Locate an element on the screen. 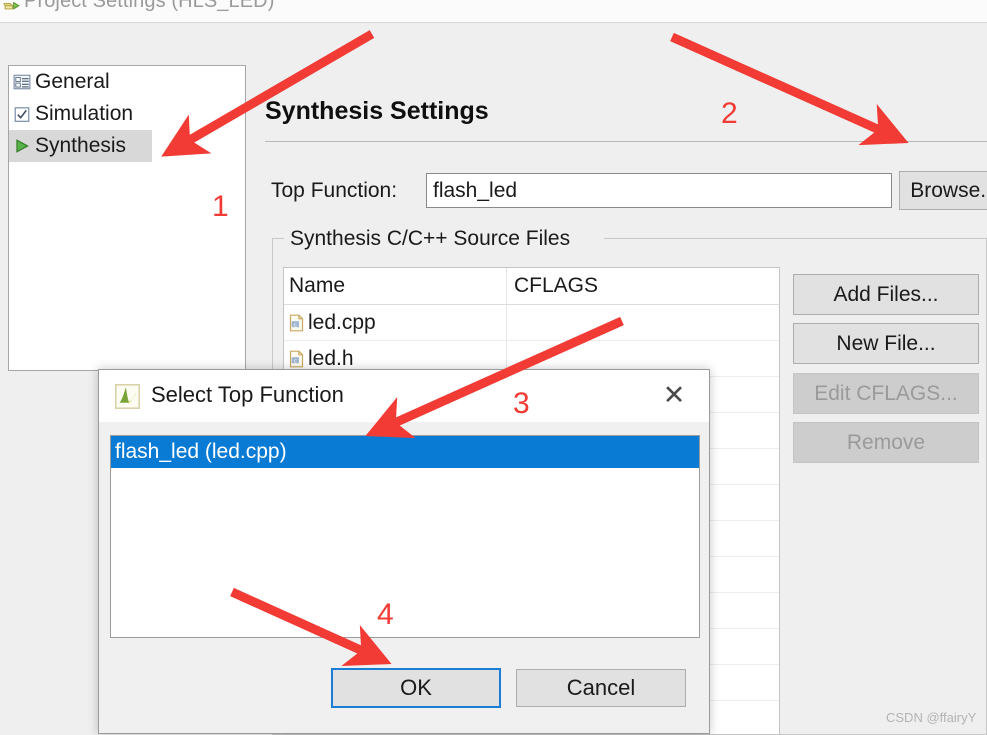 Image resolution: width=987 pixels, height=735 pixels. file-name-cell: c led.h is located at coordinates (395, 359).